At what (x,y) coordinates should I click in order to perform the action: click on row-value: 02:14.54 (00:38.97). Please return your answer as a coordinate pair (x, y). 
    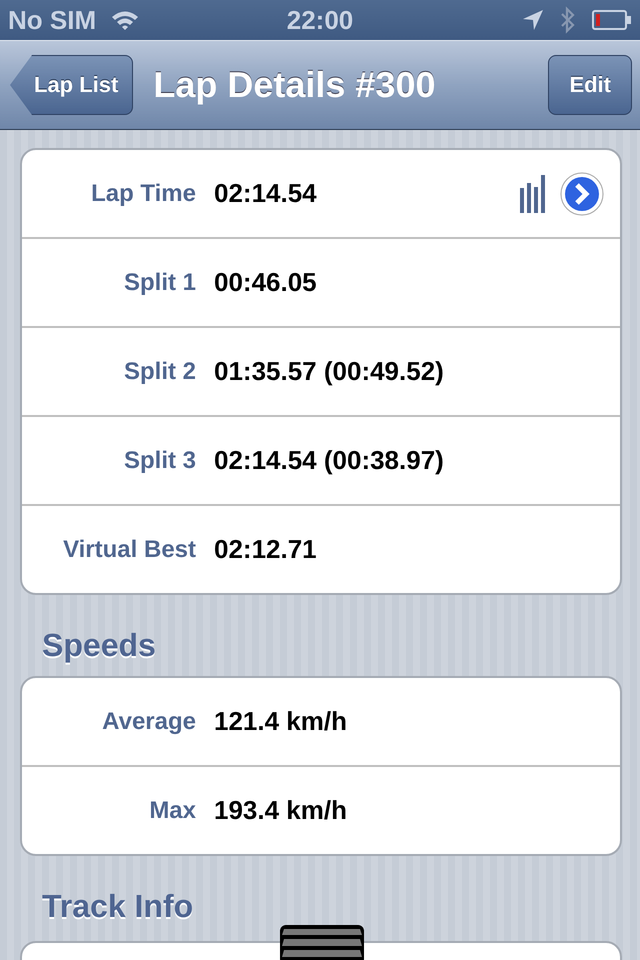
    Looking at the image, I should click on (329, 460).